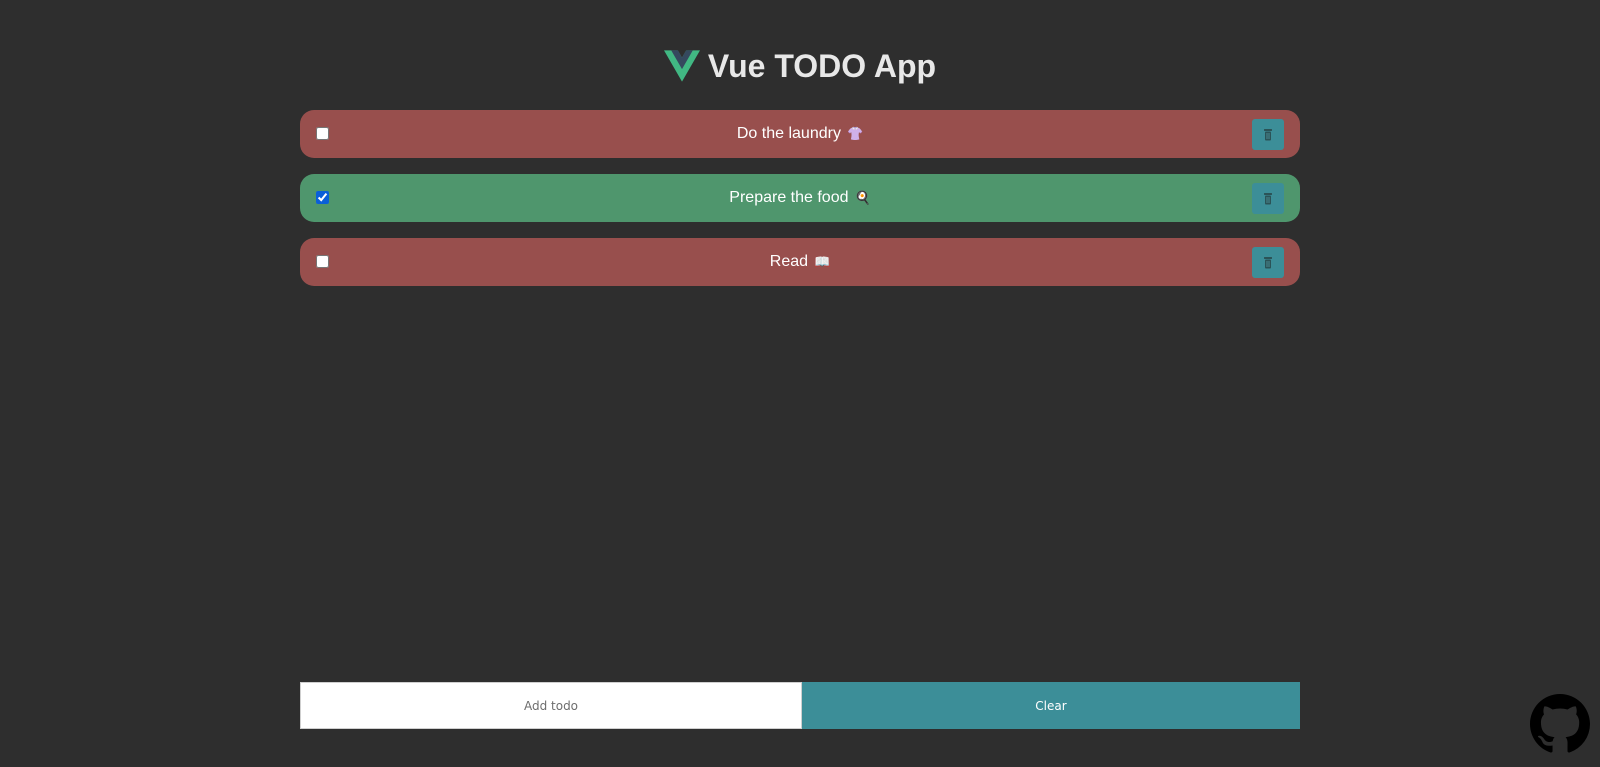  Describe the element at coordinates (681, 66) in the screenshot. I see `vue-logo-icon` at that location.